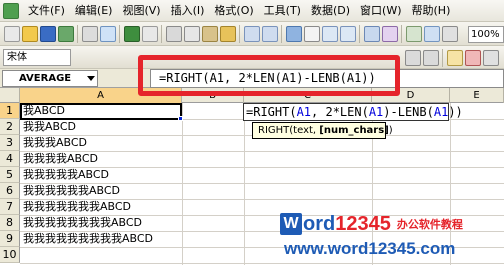  I want to click on sort-descending-icon, so click(348, 34).